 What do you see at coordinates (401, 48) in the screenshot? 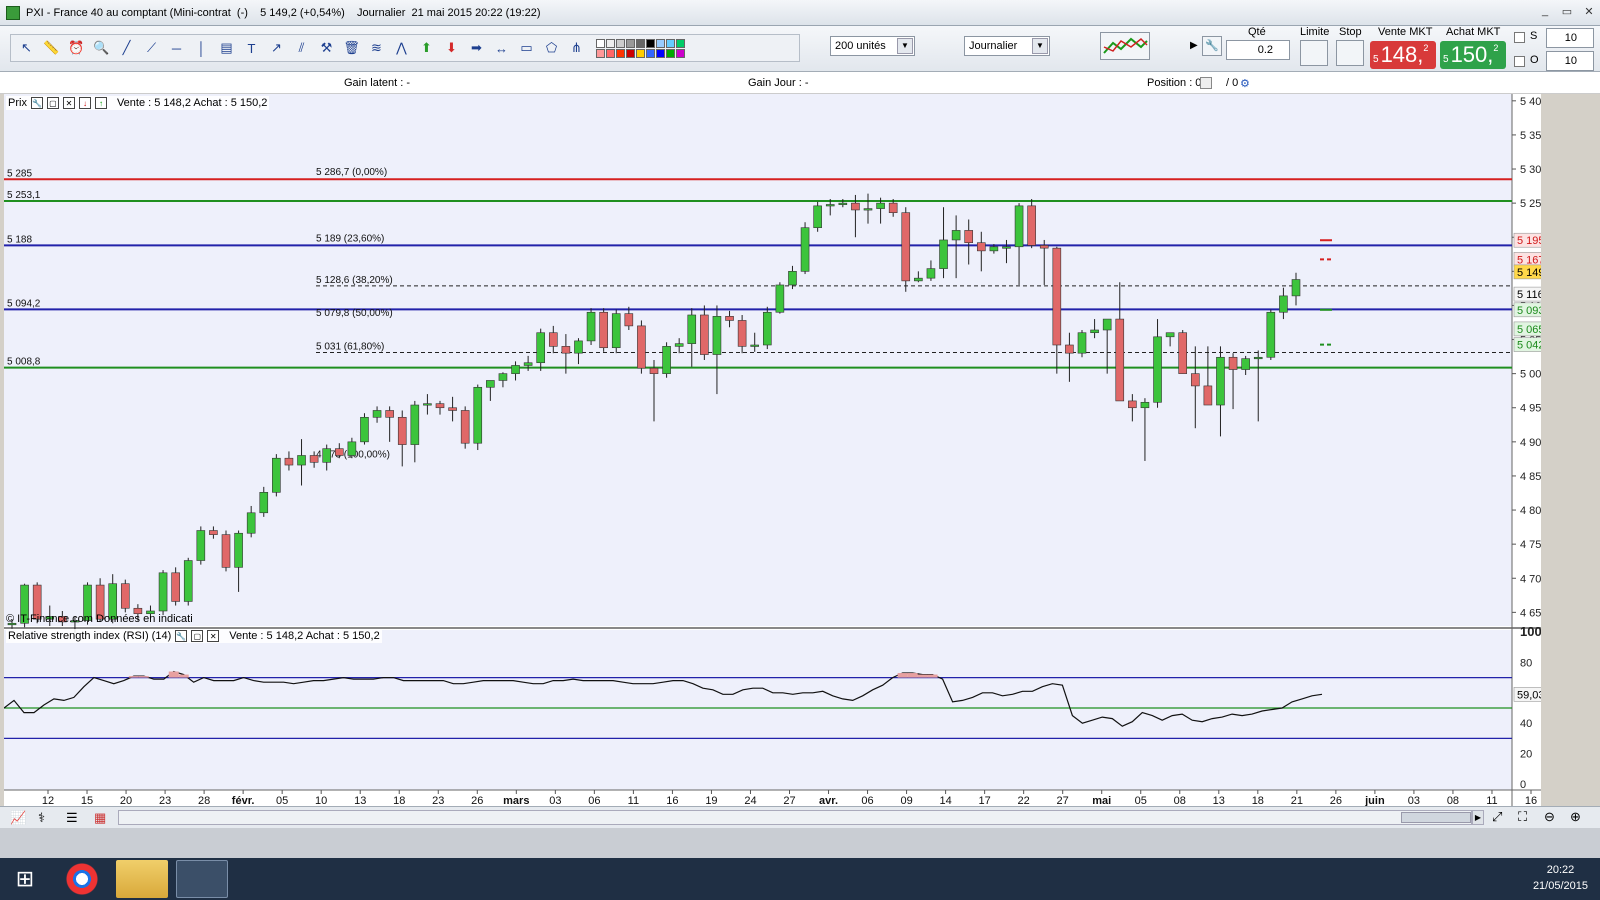
I see `fan-icon: ⋀` at bounding box center [401, 48].